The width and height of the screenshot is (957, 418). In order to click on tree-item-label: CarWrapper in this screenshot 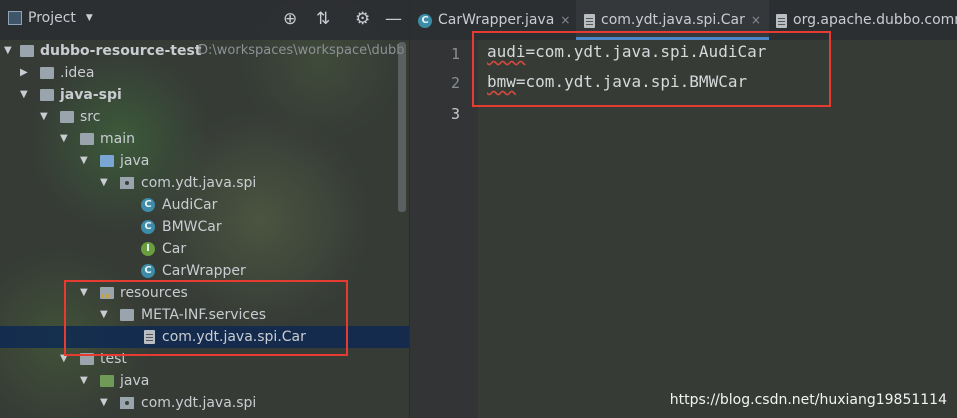, I will do `click(204, 271)`.